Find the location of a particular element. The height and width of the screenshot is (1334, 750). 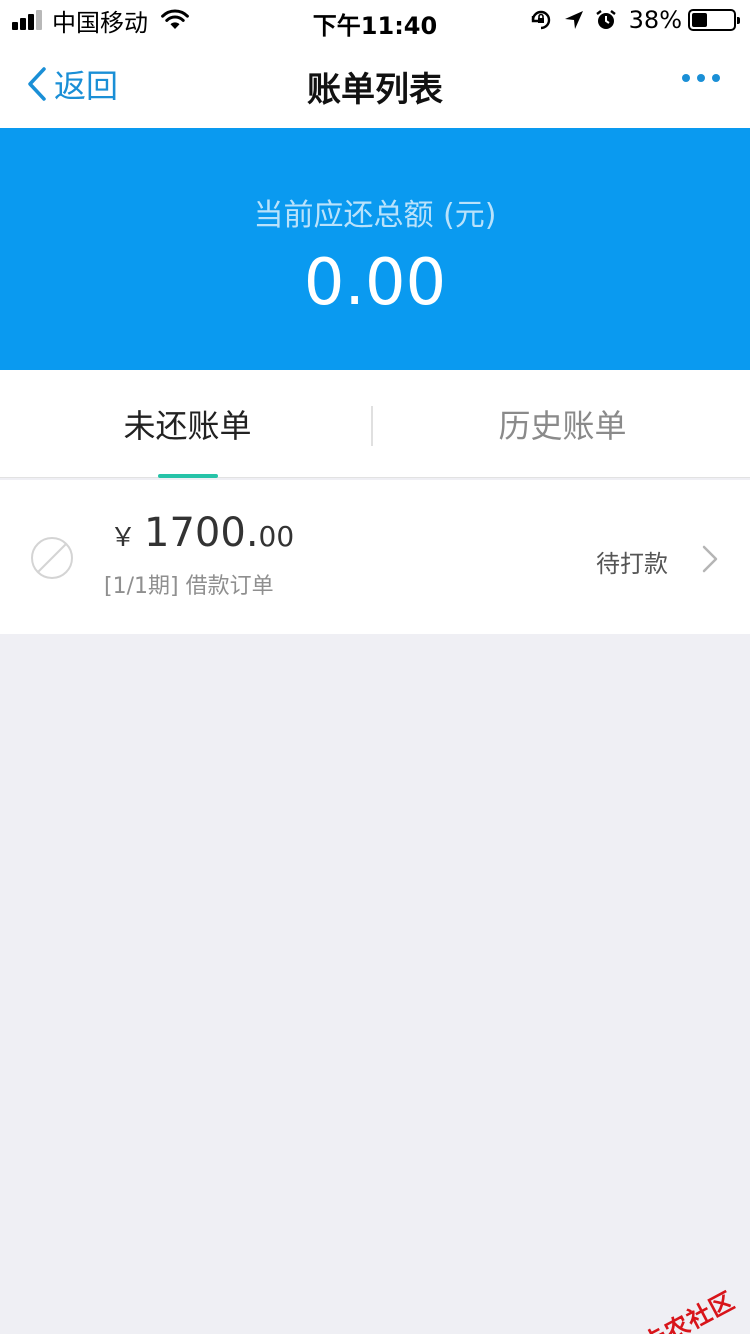

bill-status: 待打款 is located at coordinates (632, 564).